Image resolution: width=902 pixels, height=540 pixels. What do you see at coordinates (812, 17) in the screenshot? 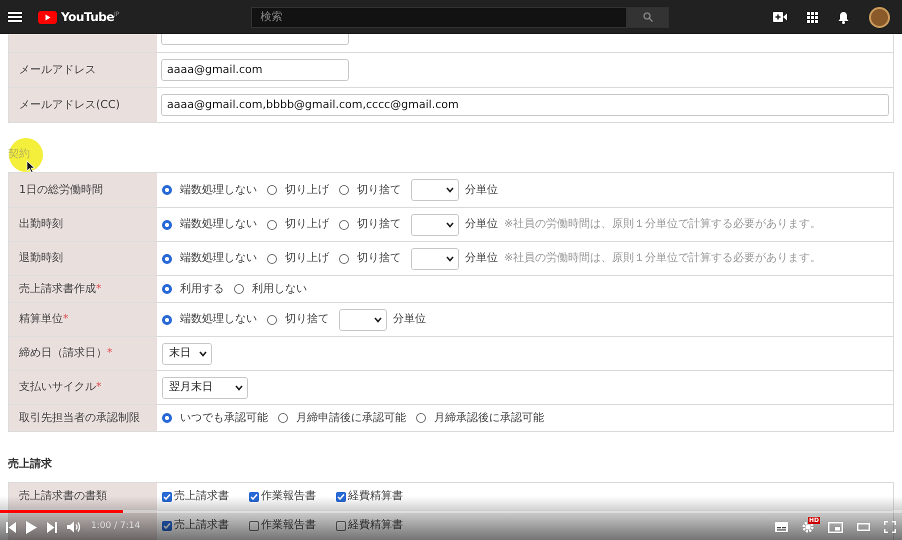
I see `apps-grid-icon` at bounding box center [812, 17].